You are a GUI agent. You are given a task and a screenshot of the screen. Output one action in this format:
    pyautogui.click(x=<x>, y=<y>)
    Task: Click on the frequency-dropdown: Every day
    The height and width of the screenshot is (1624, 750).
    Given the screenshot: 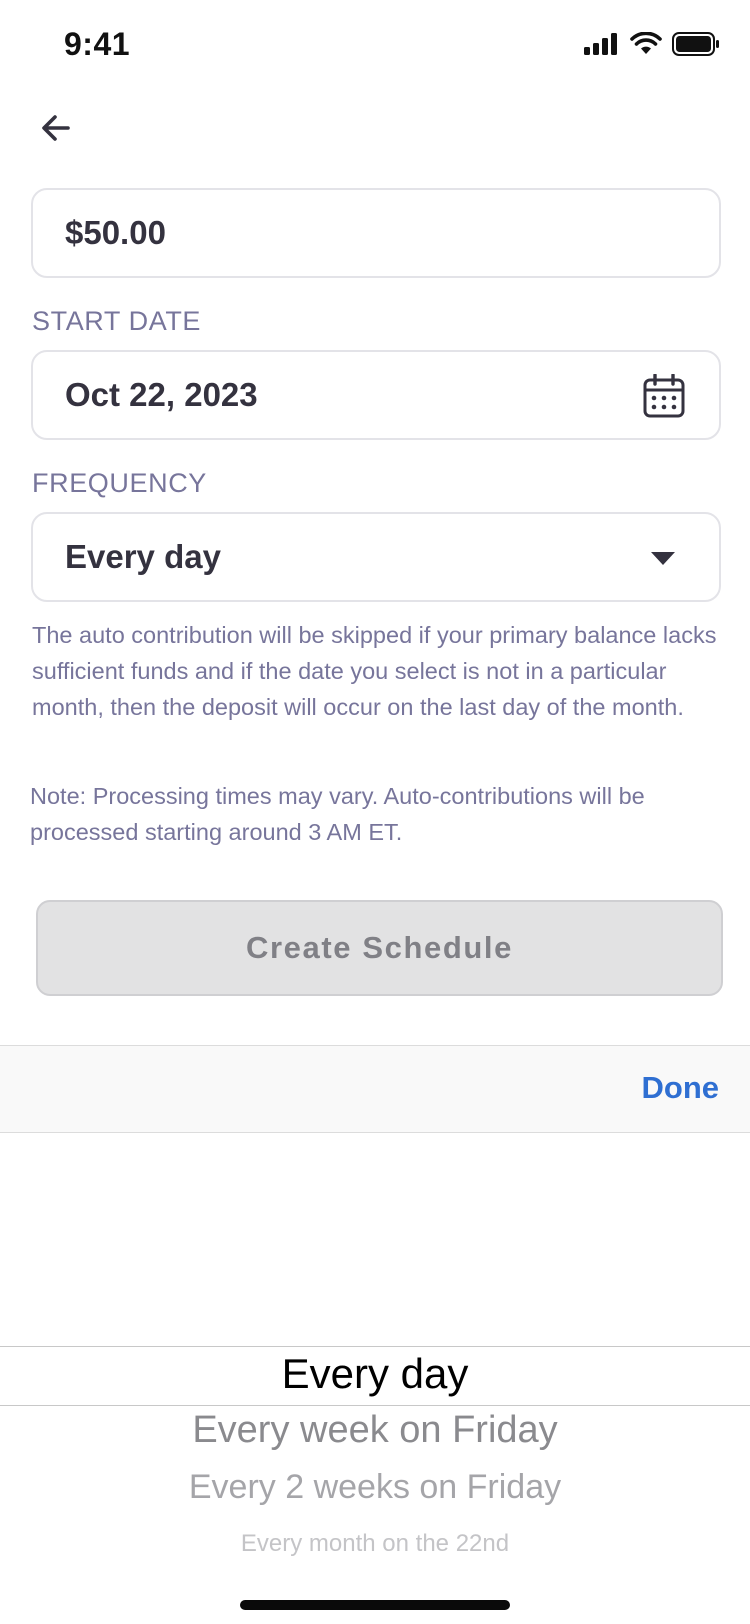 What is the action you would take?
    pyautogui.click(x=376, y=557)
    